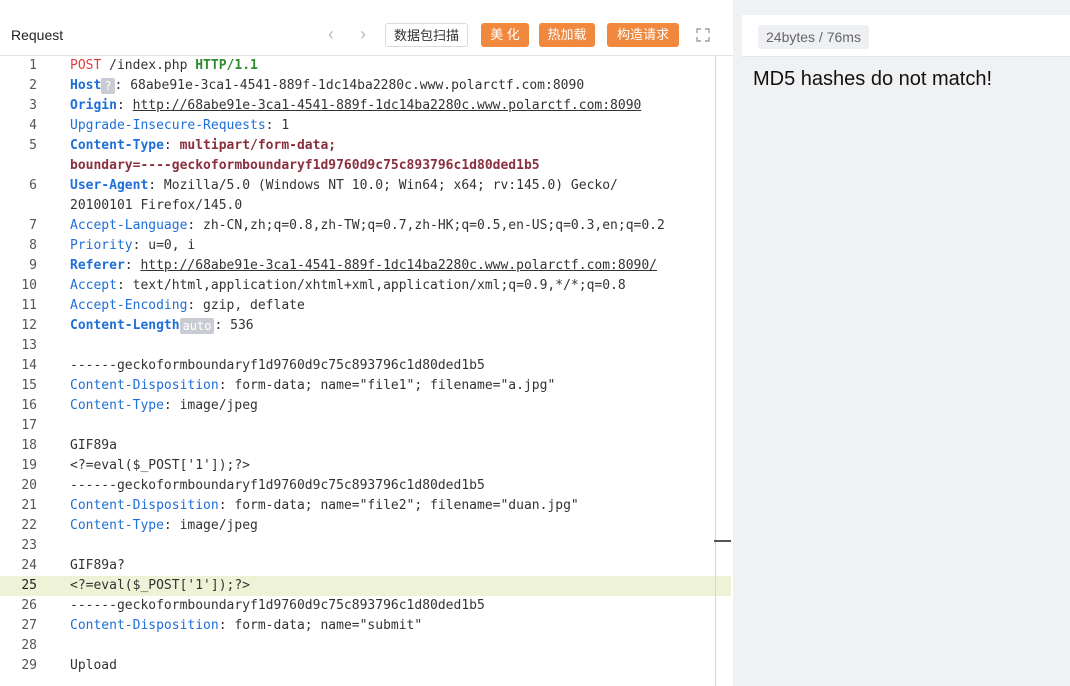 The image size is (1070, 686). Describe the element at coordinates (226, 65) in the screenshot. I see `code-token: HTTP/1.1` at that location.